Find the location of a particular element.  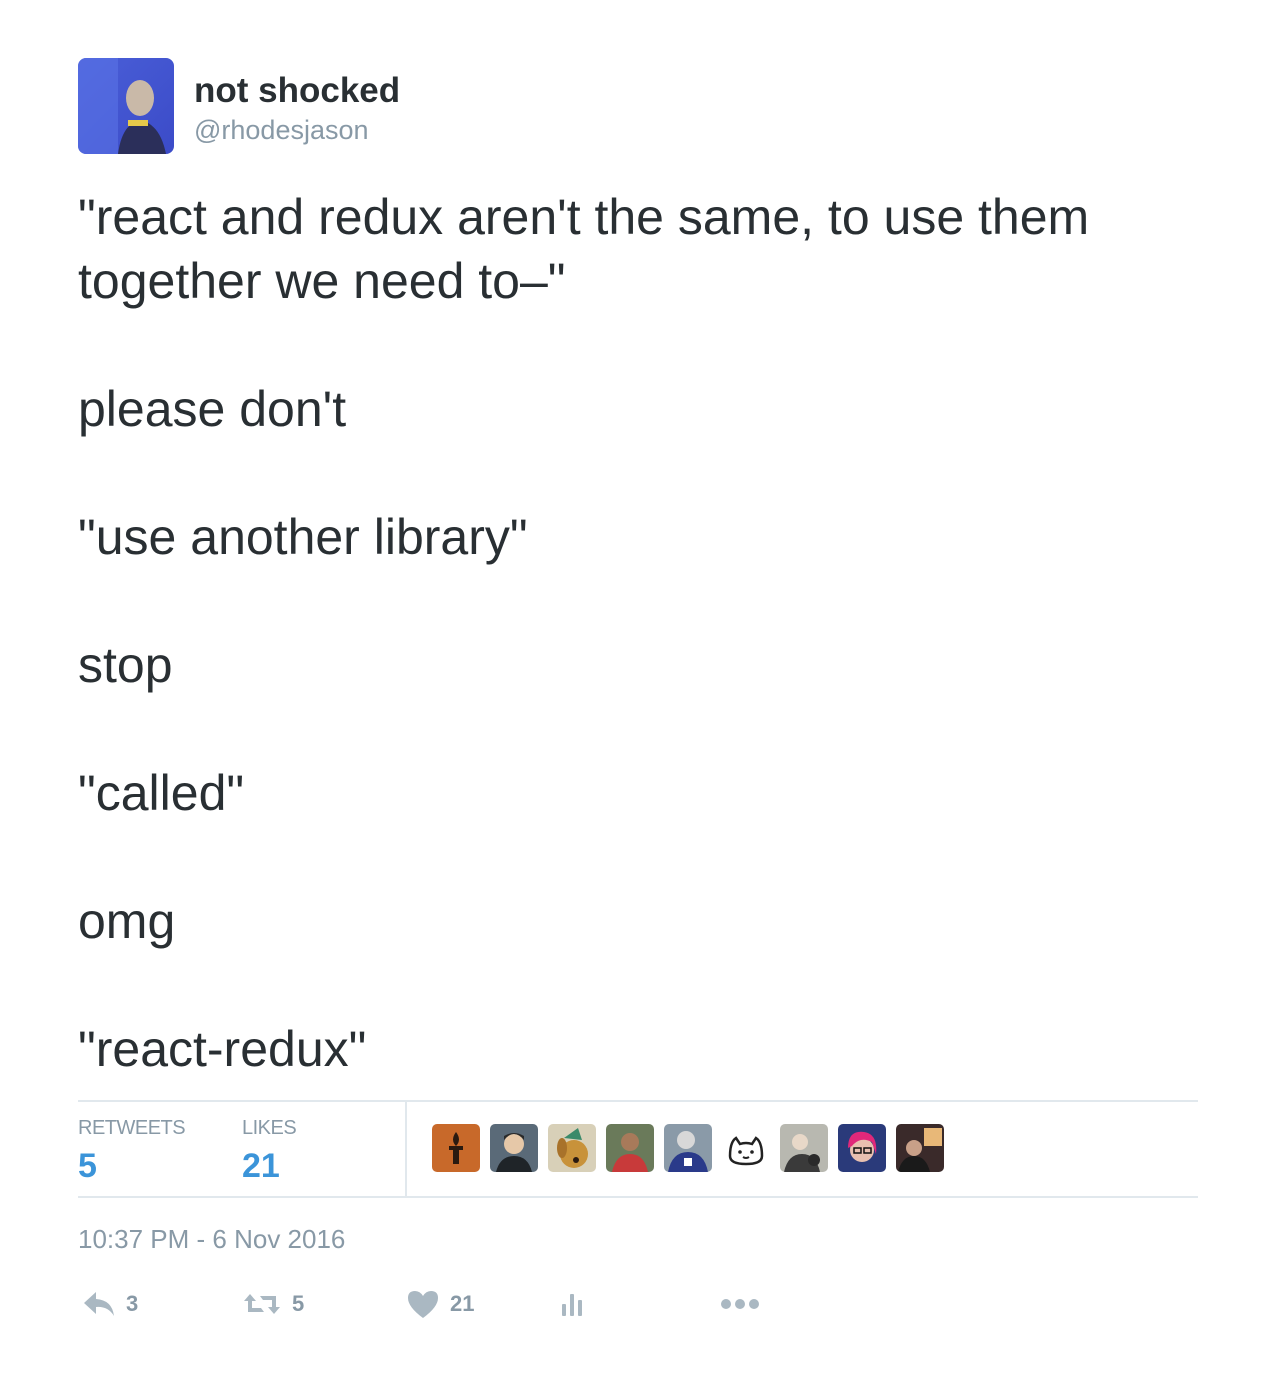

more-button is located at coordinates (740, 1304).